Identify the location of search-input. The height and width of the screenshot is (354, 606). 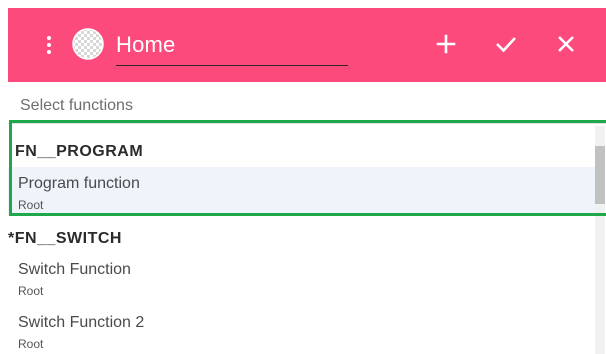
(305, 106).